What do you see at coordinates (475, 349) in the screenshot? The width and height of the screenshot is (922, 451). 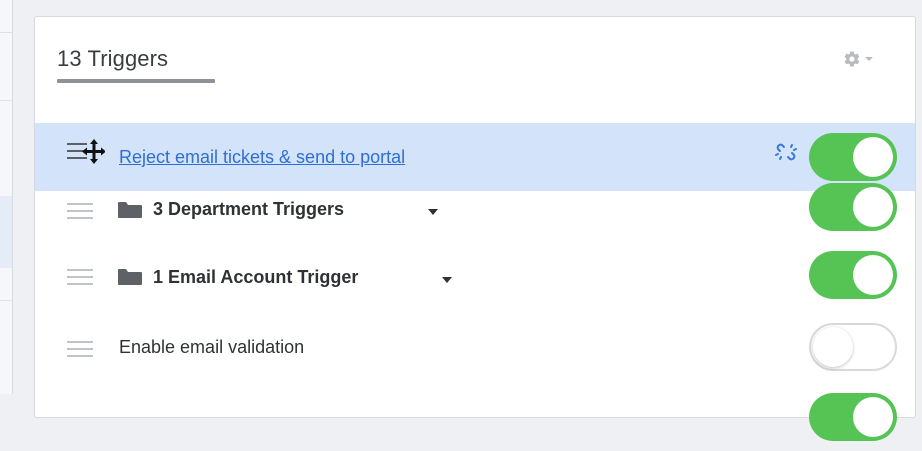 I see `trigger-row: Enable email validation` at bounding box center [475, 349].